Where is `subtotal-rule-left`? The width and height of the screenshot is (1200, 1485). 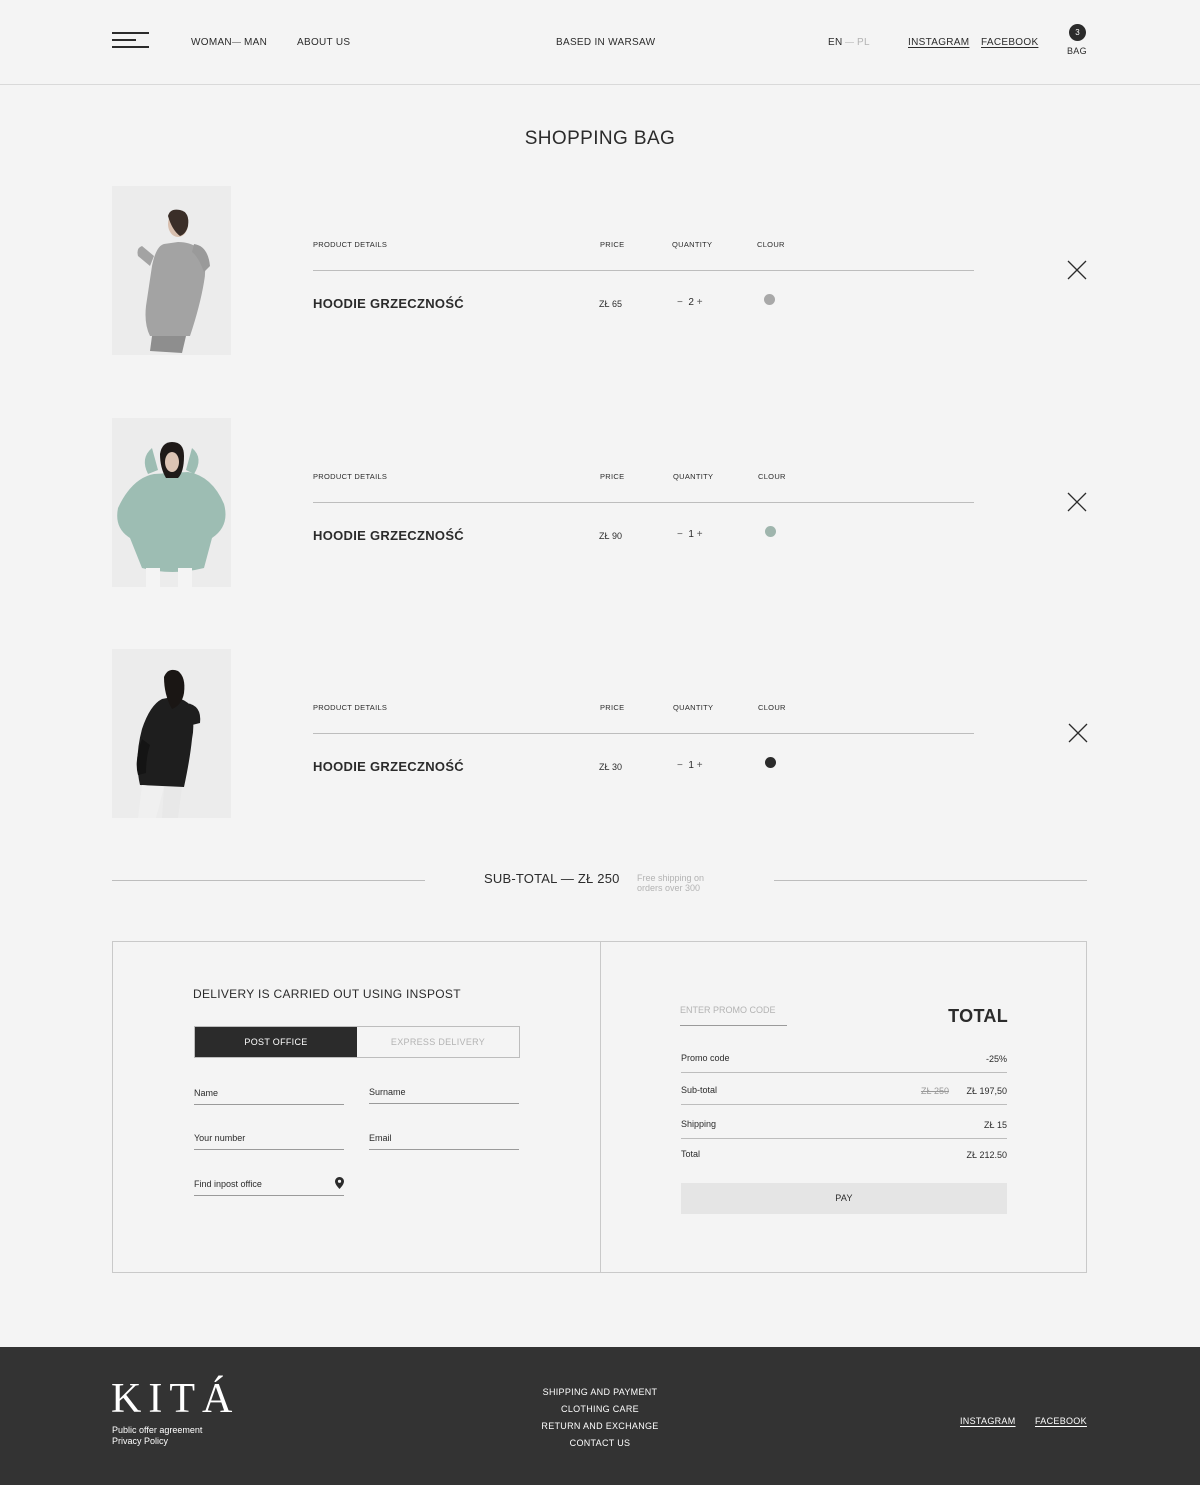
subtotal-rule-left is located at coordinates (268, 880).